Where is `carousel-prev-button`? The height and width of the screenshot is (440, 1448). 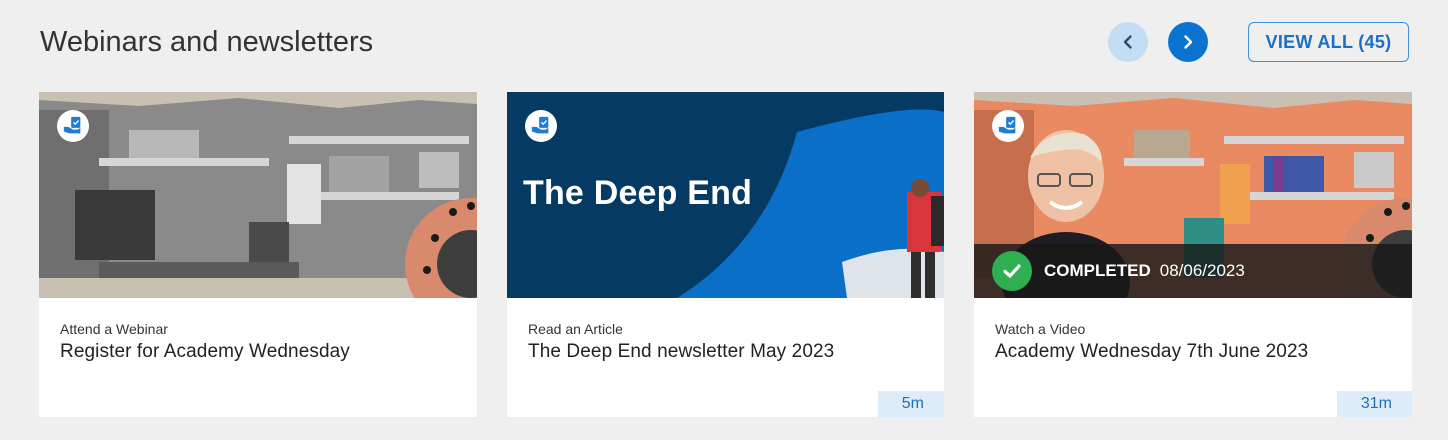 carousel-prev-button is located at coordinates (1128, 42).